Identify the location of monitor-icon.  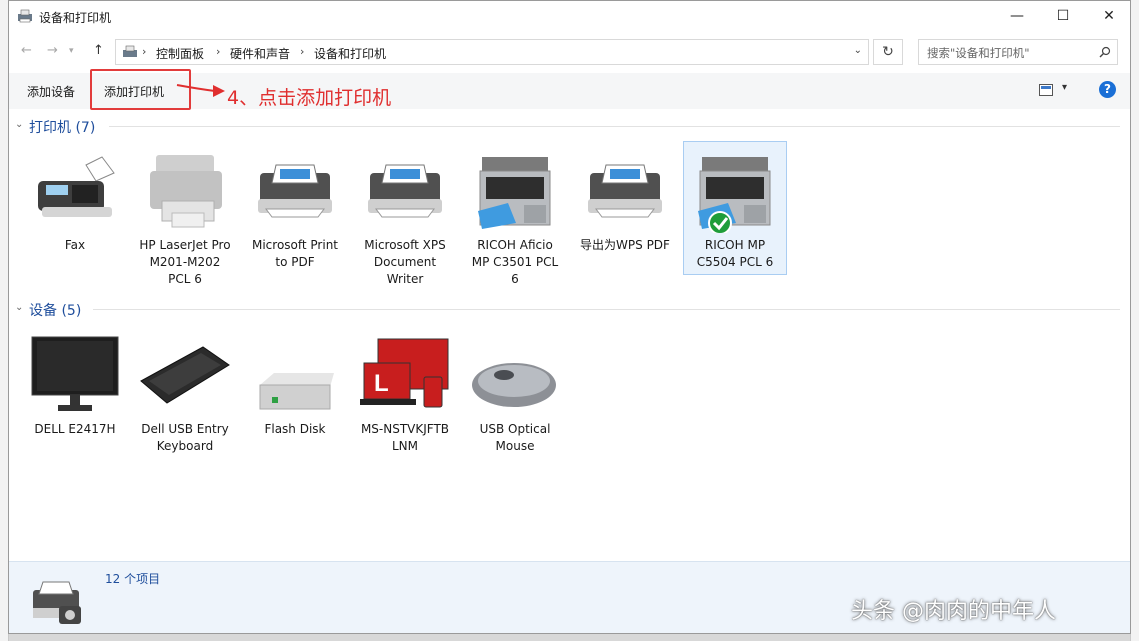
(75, 375).